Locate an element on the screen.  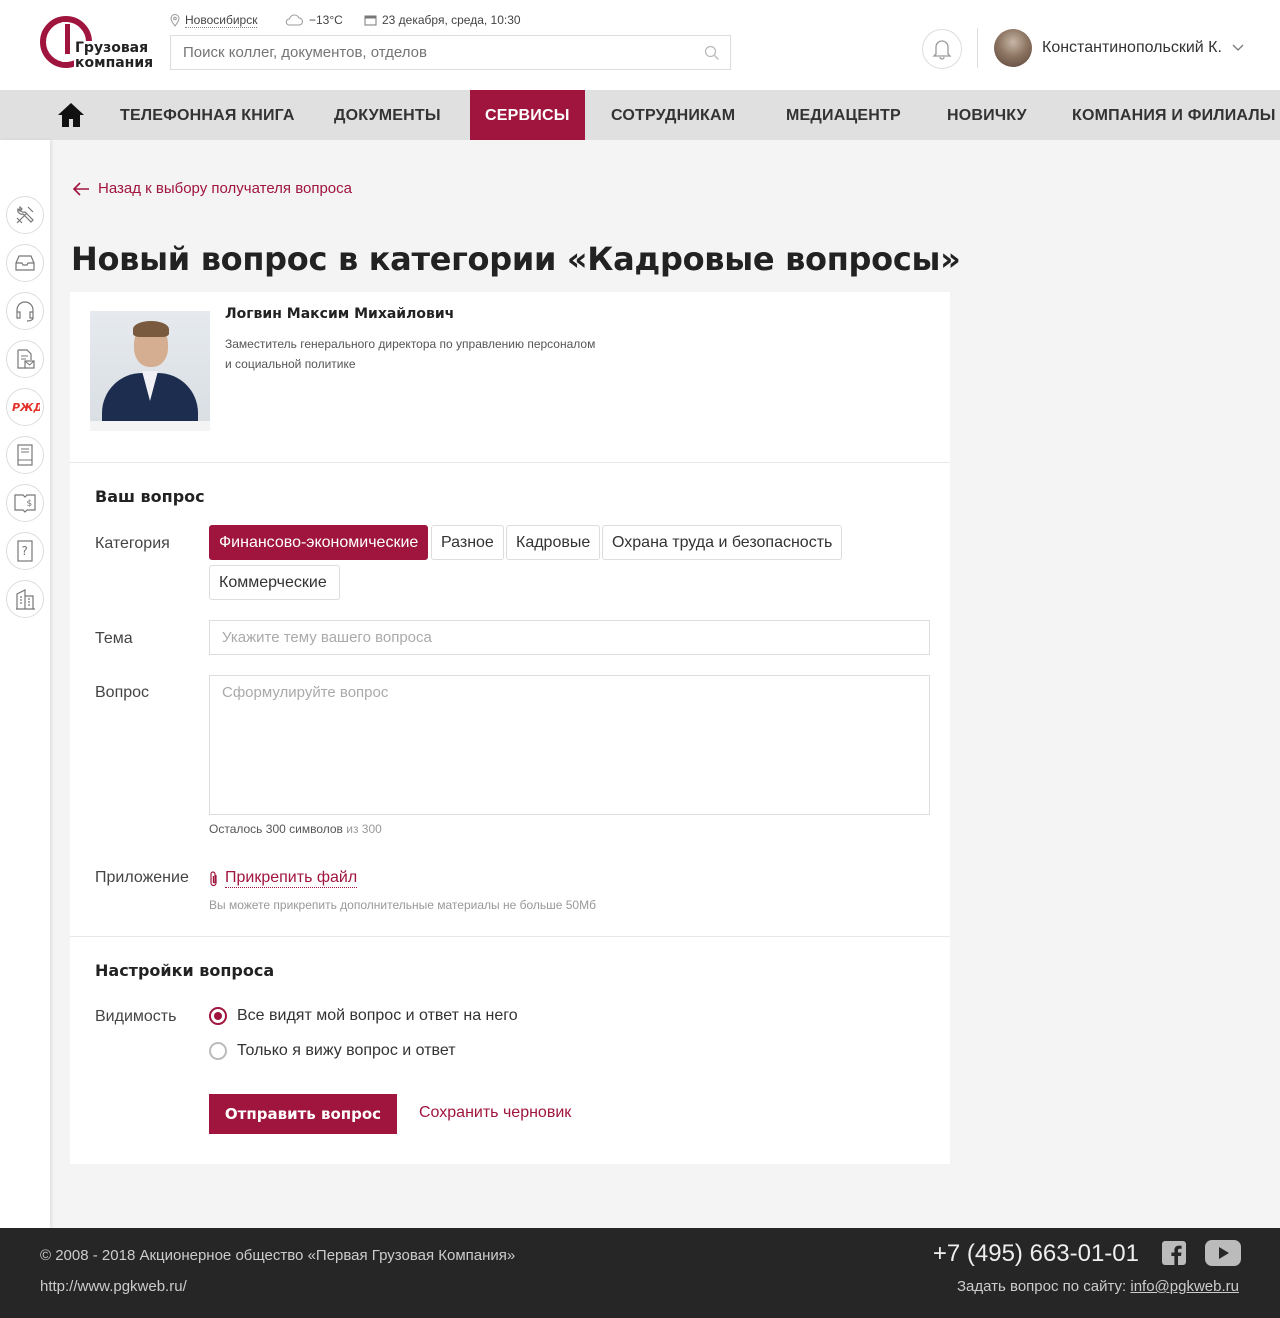
category-chip-commercial: Коммерческие is located at coordinates (274, 582).